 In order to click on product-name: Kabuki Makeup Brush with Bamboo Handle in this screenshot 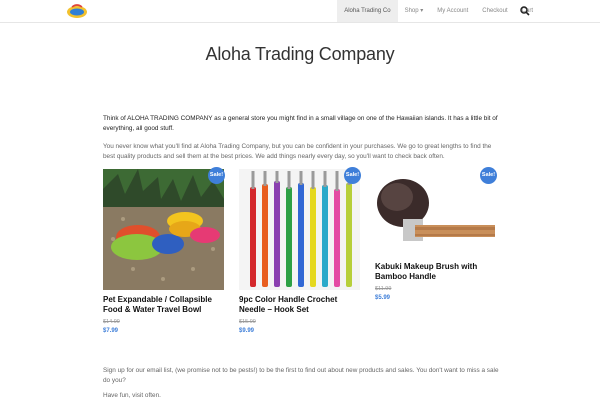, I will do `click(435, 272)`.